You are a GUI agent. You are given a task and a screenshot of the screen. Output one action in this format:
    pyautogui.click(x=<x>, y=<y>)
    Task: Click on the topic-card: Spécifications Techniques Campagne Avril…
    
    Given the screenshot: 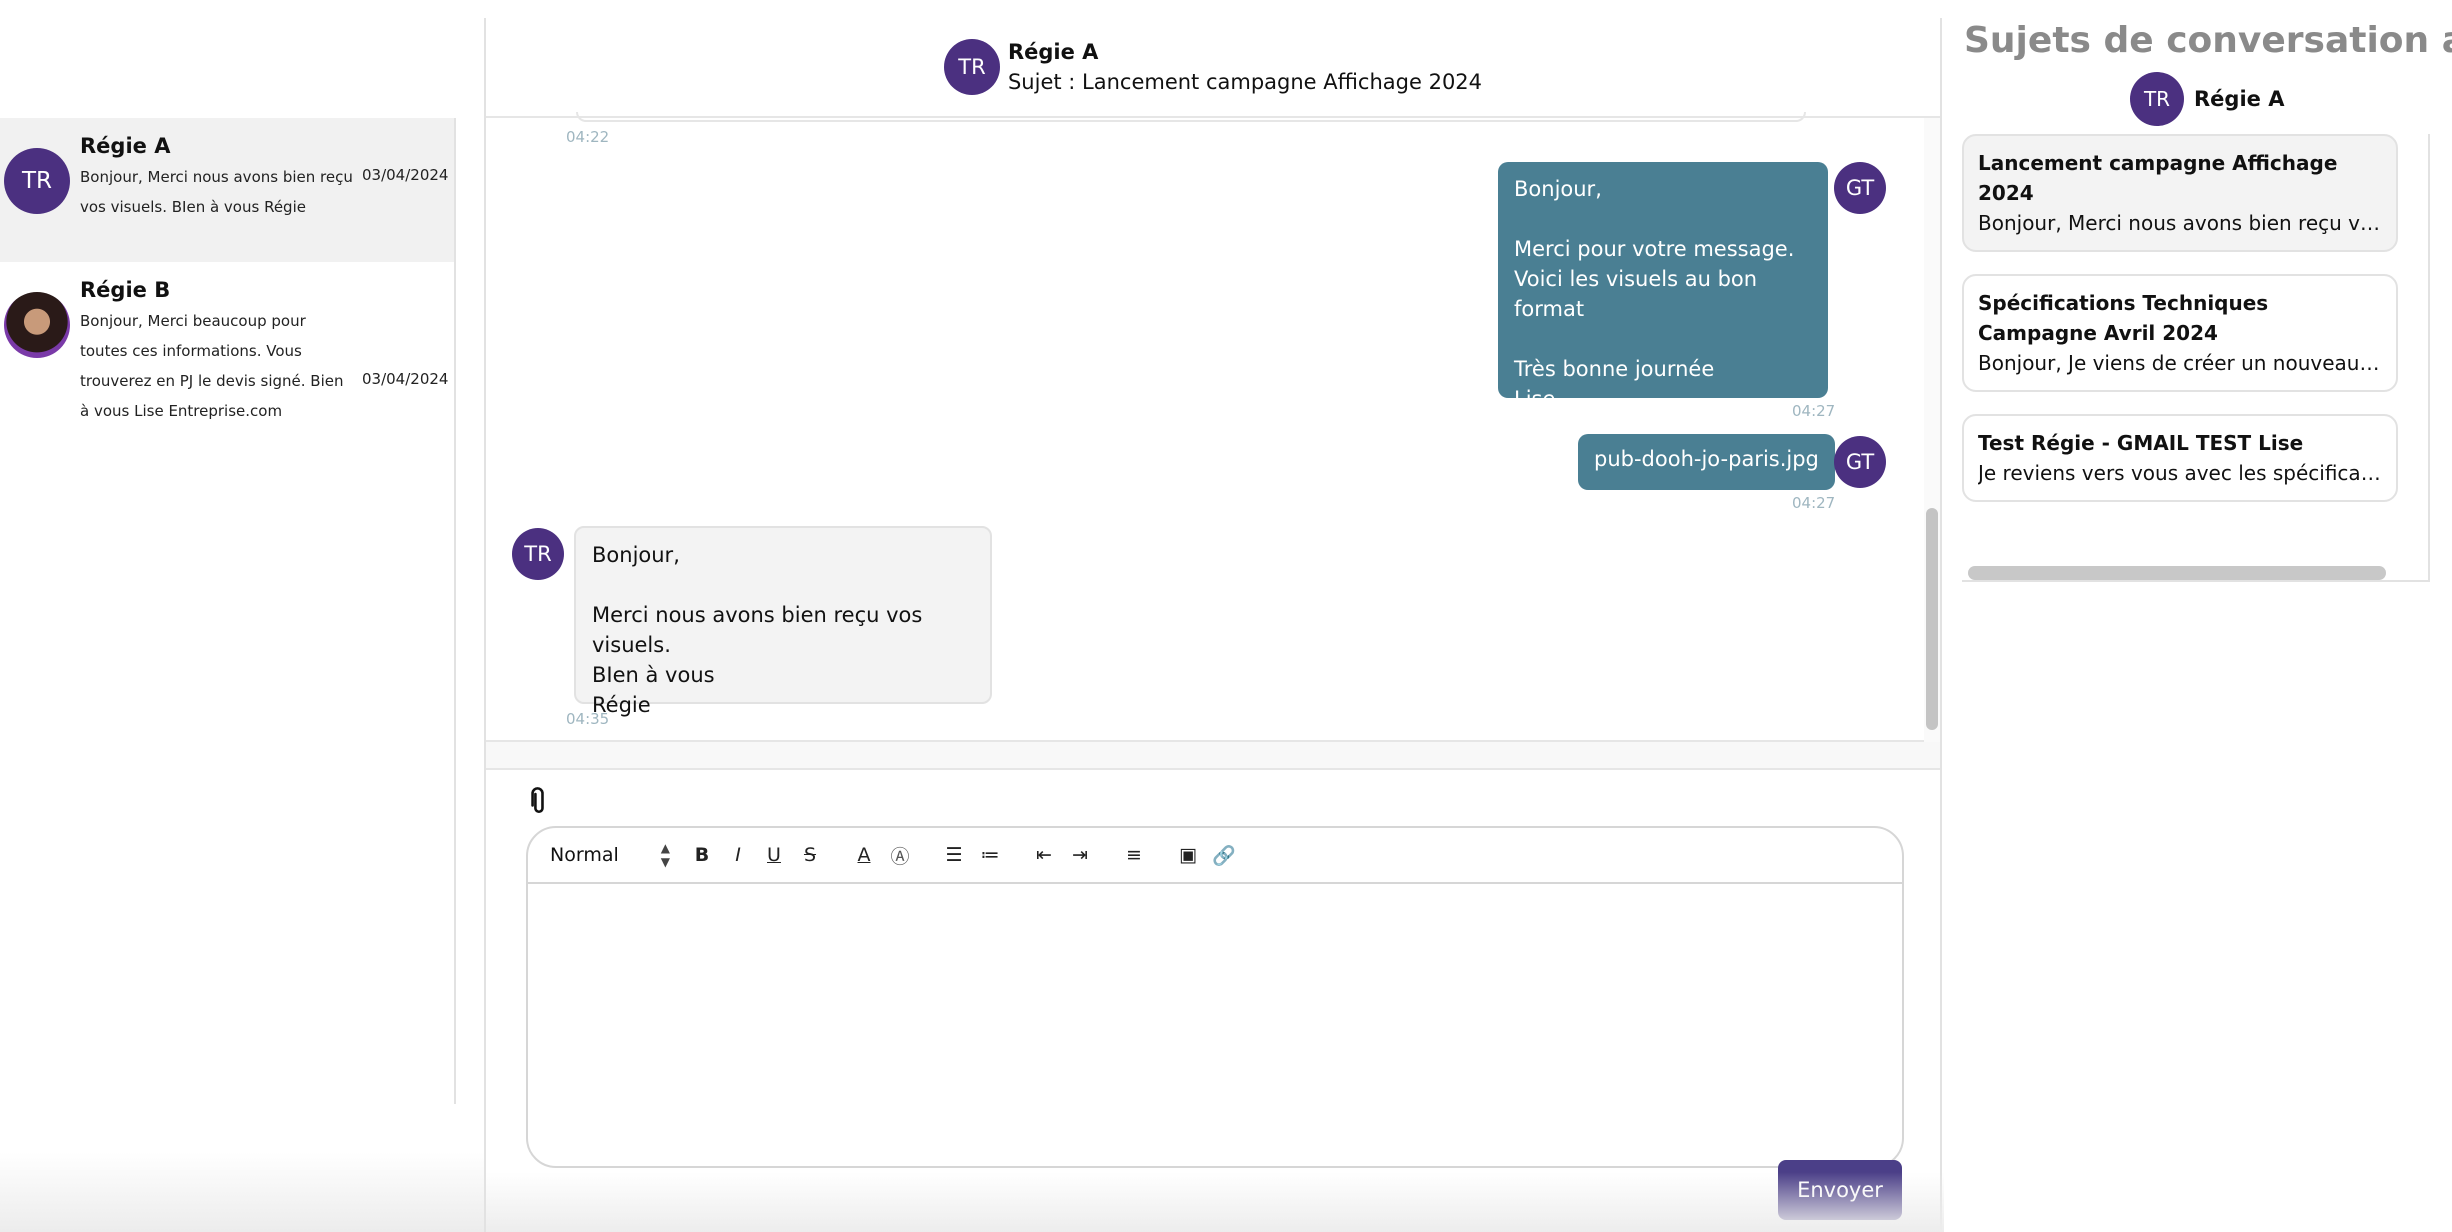 What is the action you would take?
    pyautogui.click(x=2180, y=333)
    